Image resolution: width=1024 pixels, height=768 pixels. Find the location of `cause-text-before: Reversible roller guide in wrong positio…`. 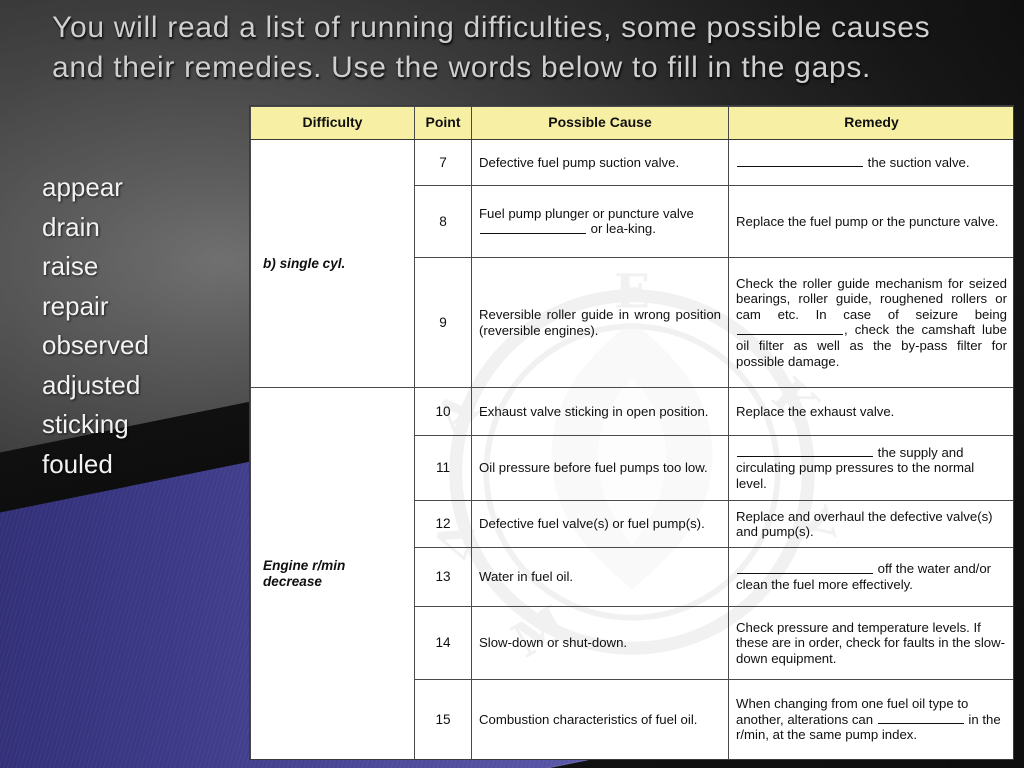

cause-text-before: Reversible roller guide in wrong positio… is located at coordinates (600, 322).